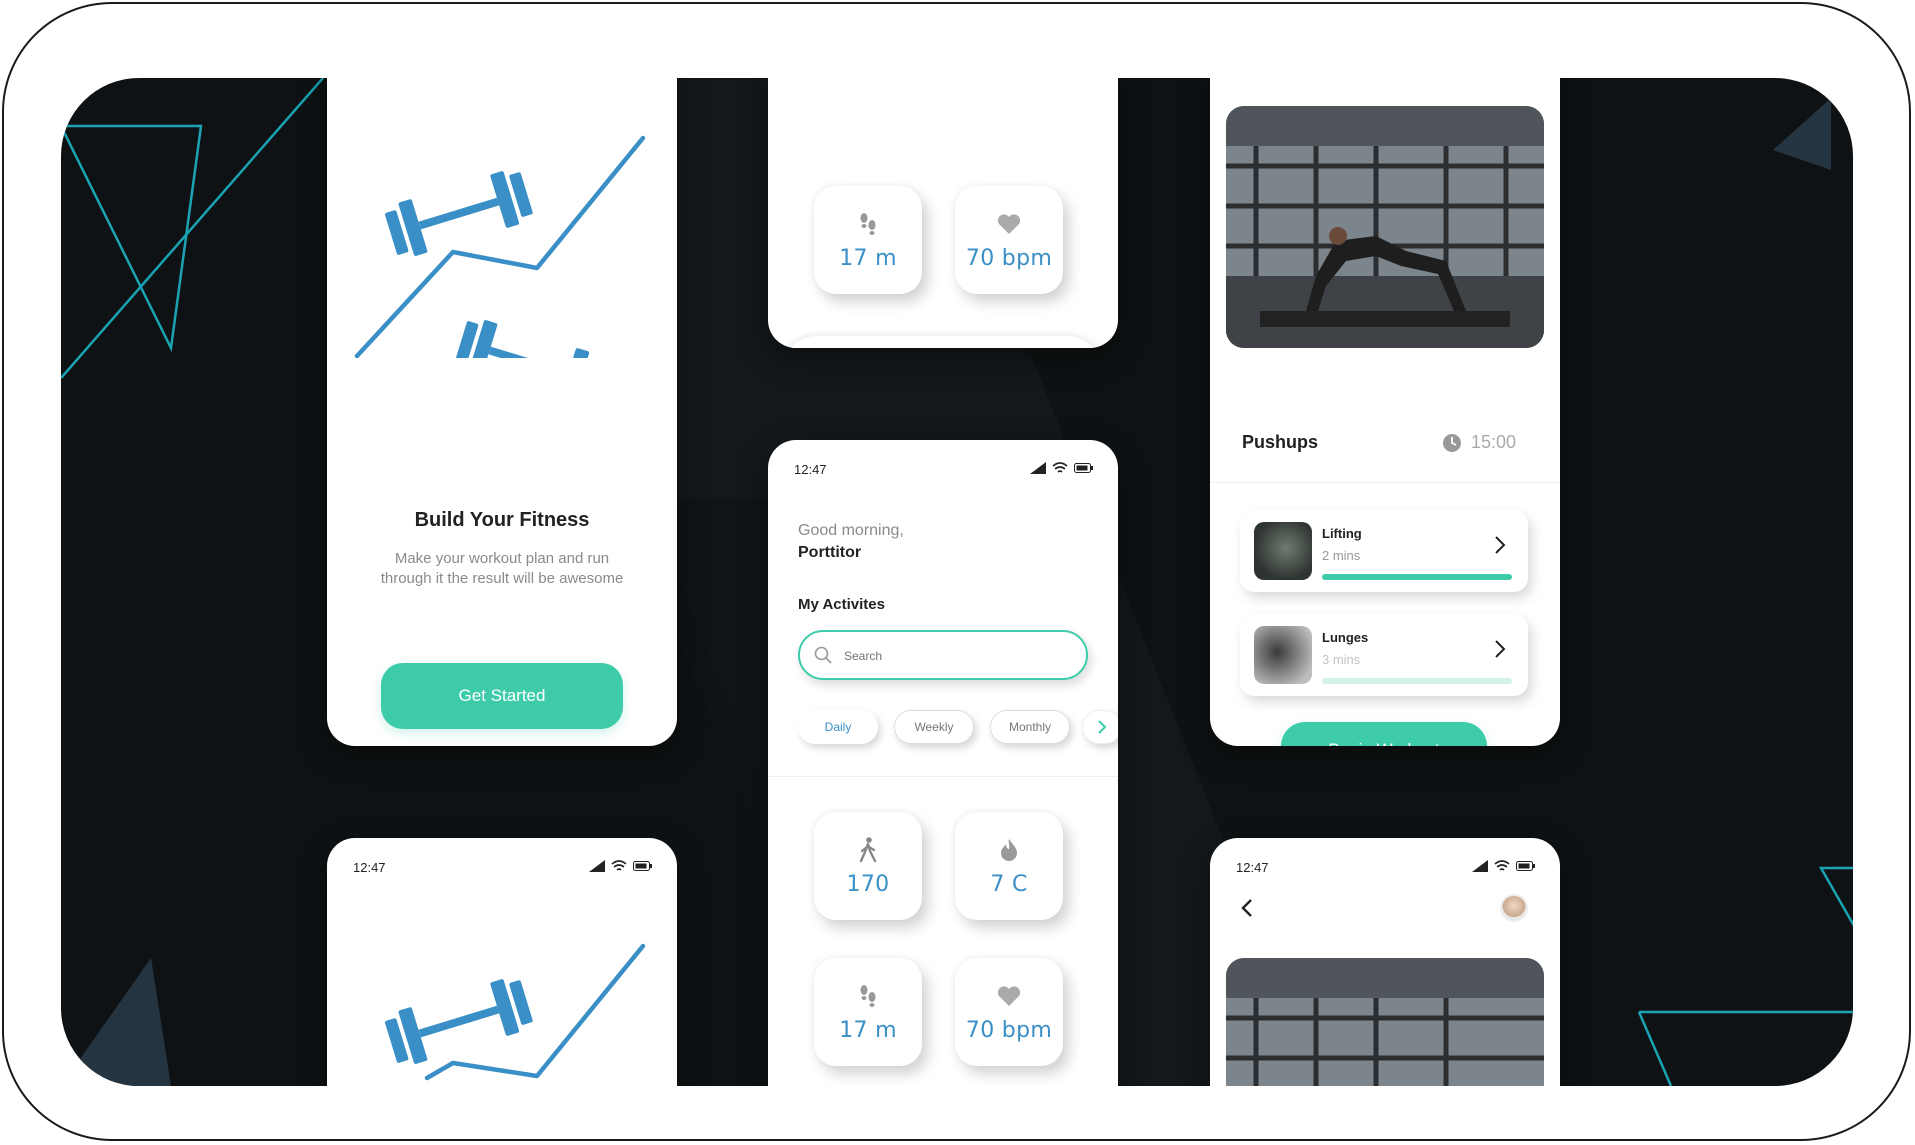 This screenshot has width=1915, height=1145. Describe the element at coordinates (1341, 659) in the screenshot. I see `exercise-duration: 3 mins` at that location.